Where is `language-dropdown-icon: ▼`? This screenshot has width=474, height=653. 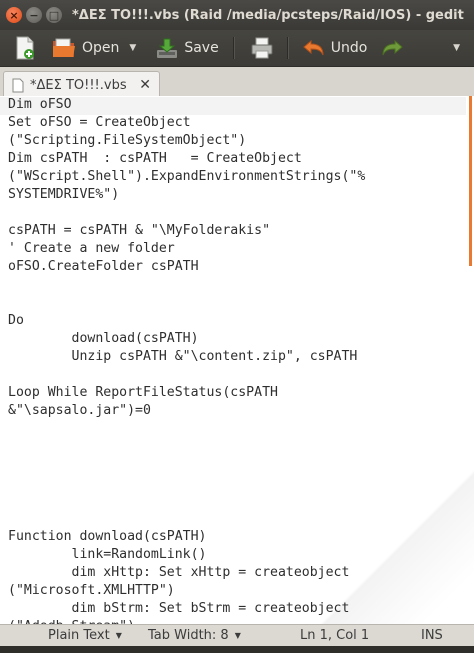 language-dropdown-icon: ▼ is located at coordinates (118, 635).